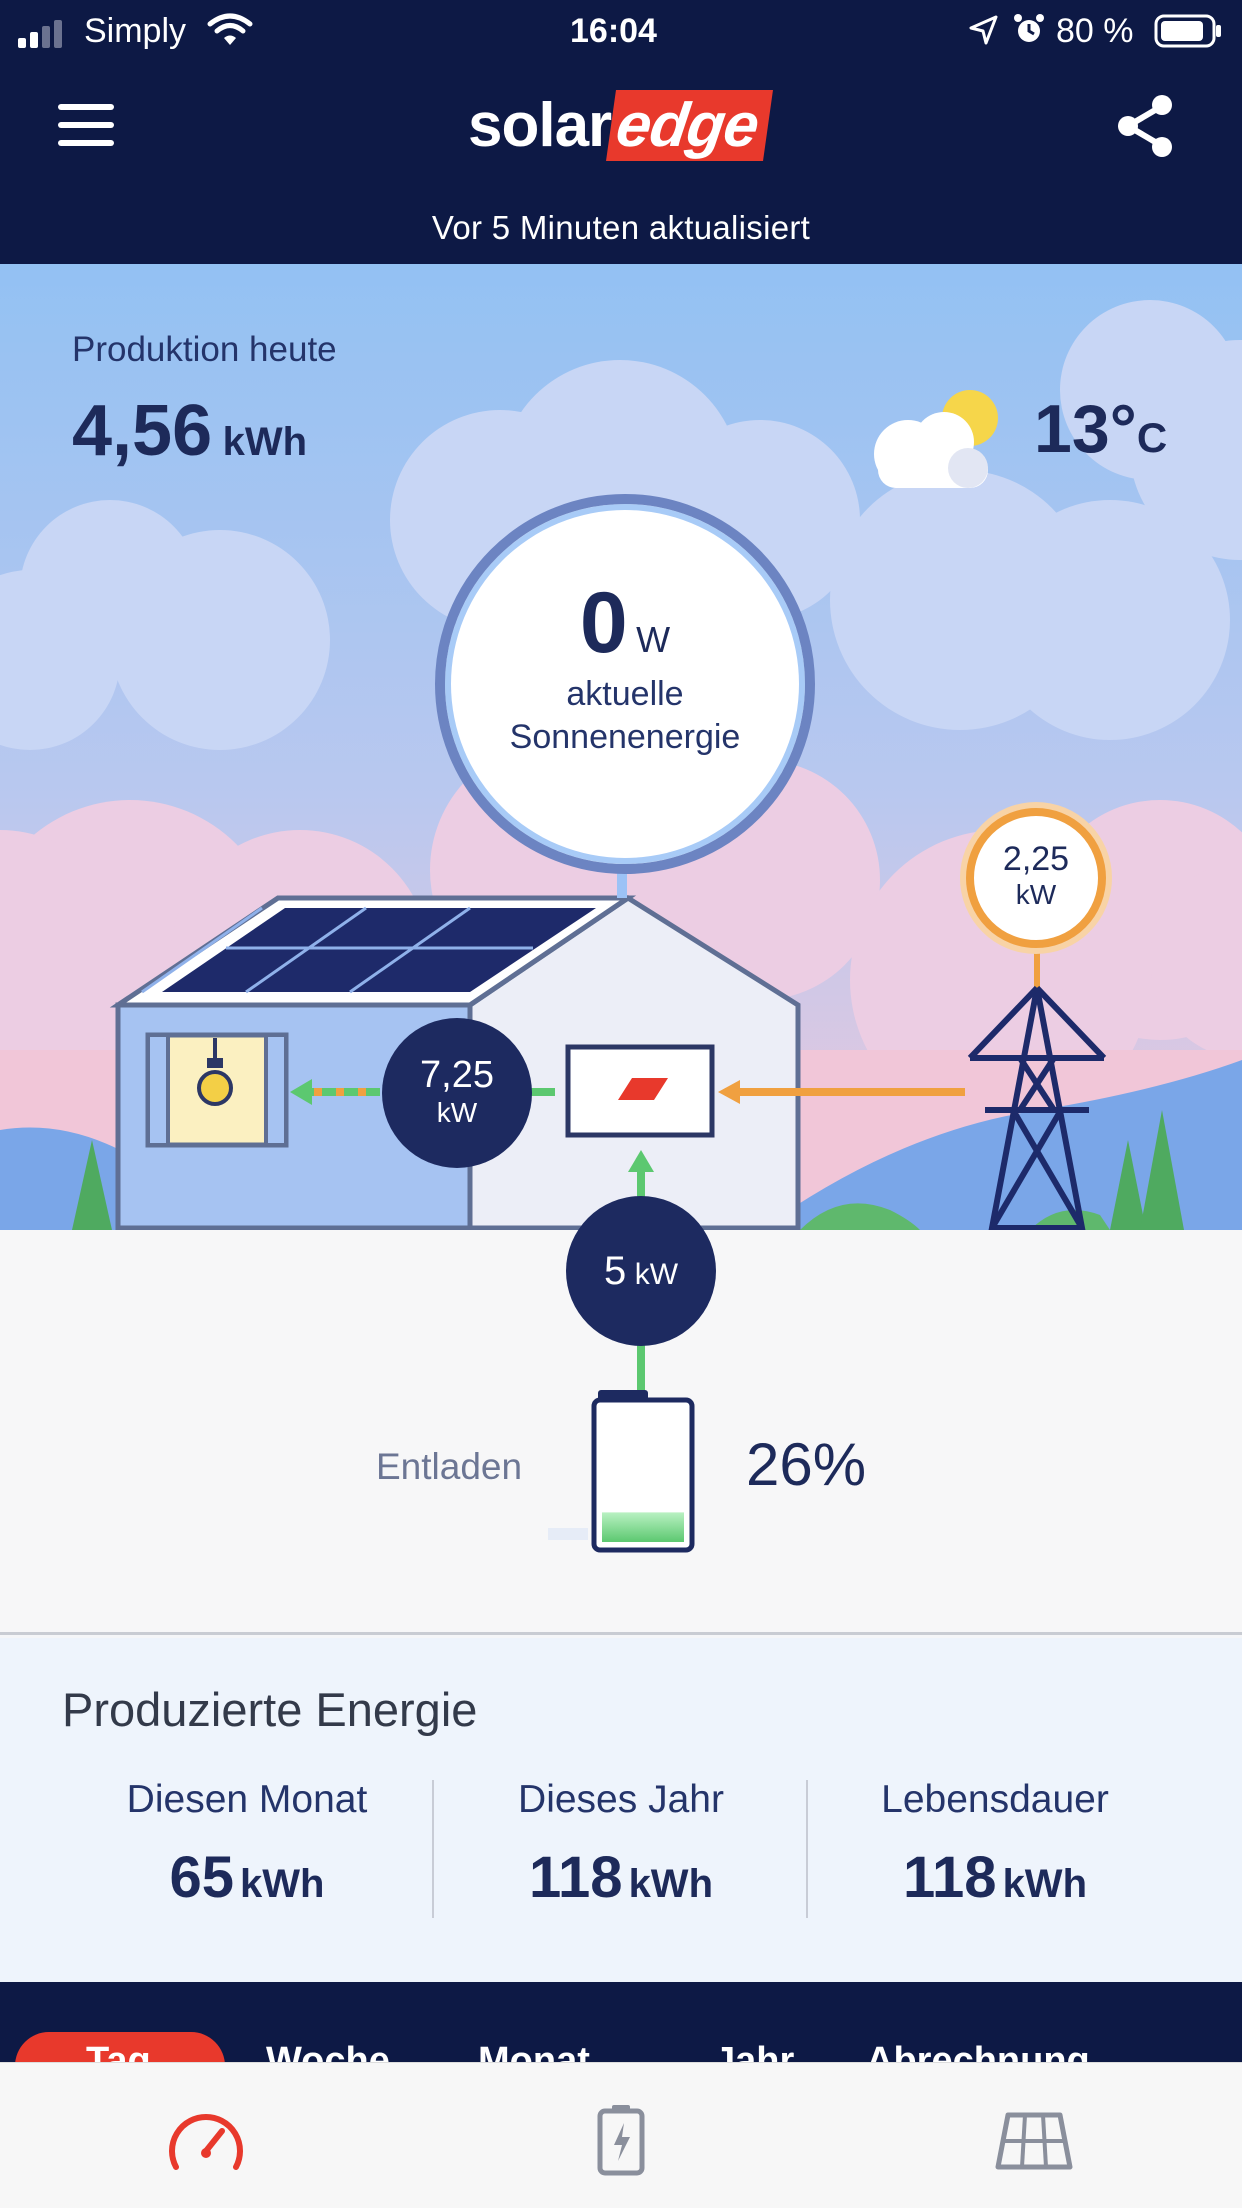 Image resolution: width=1242 pixels, height=2208 pixels. Describe the element at coordinates (270, 1709) in the screenshot. I see `produced-energy-title: Produzierte Energie` at that location.